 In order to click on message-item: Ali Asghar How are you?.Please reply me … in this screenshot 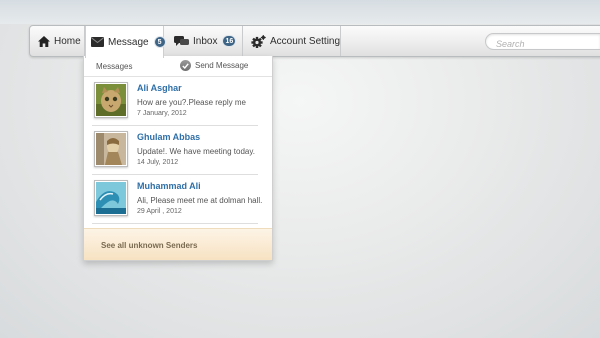, I will do `click(175, 101)`.